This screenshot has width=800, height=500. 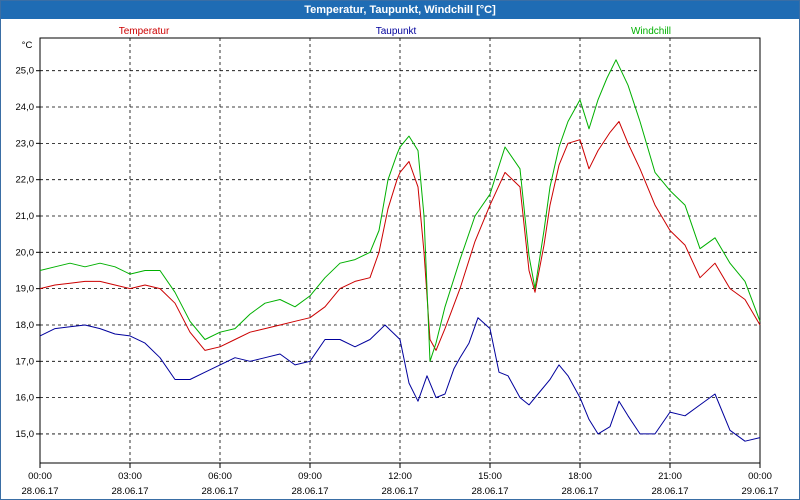 I want to click on y-tick-label: 22,0, so click(x=25, y=180).